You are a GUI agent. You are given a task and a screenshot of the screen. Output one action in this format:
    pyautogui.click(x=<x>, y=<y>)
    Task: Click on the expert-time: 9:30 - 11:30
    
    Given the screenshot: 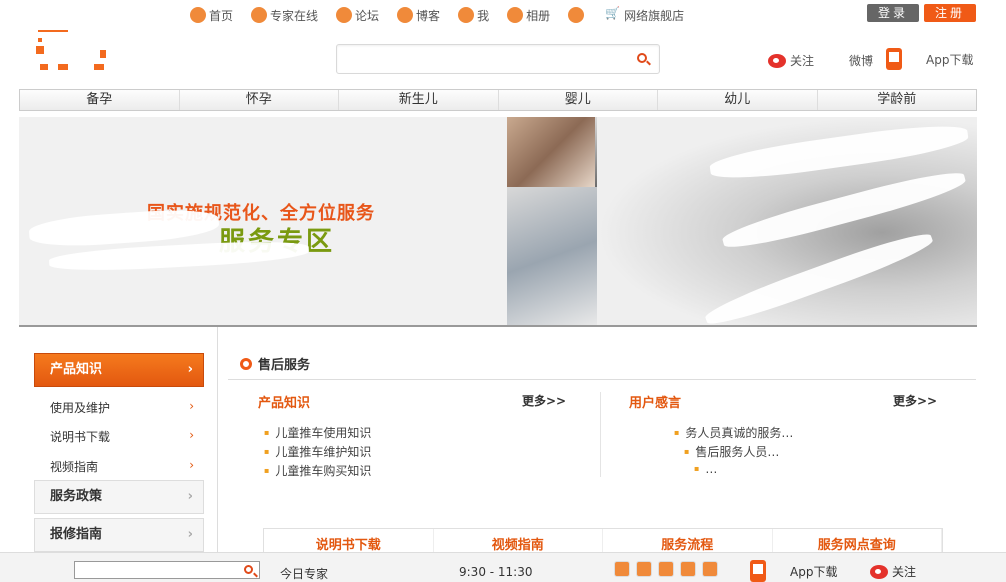 What is the action you would take?
    pyautogui.click(x=496, y=572)
    